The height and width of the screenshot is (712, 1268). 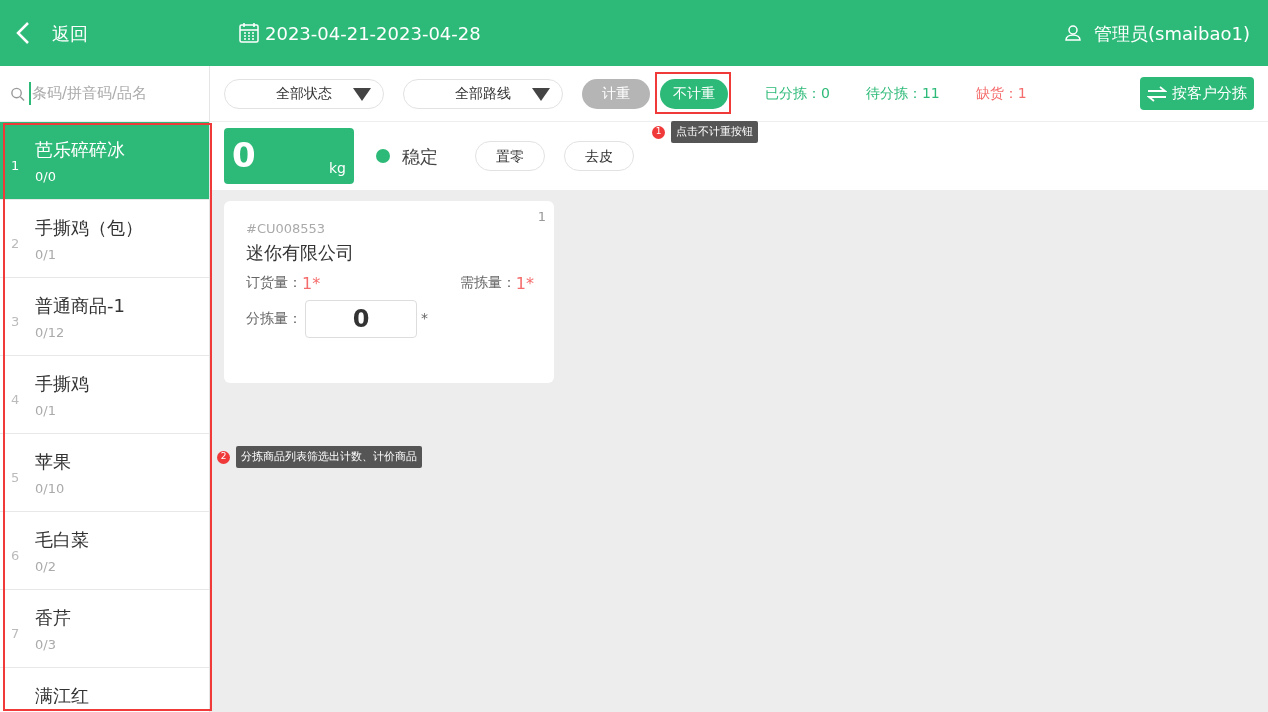 What do you see at coordinates (274, 318) in the screenshot?
I see `picked-label: 分拣量：` at bounding box center [274, 318].